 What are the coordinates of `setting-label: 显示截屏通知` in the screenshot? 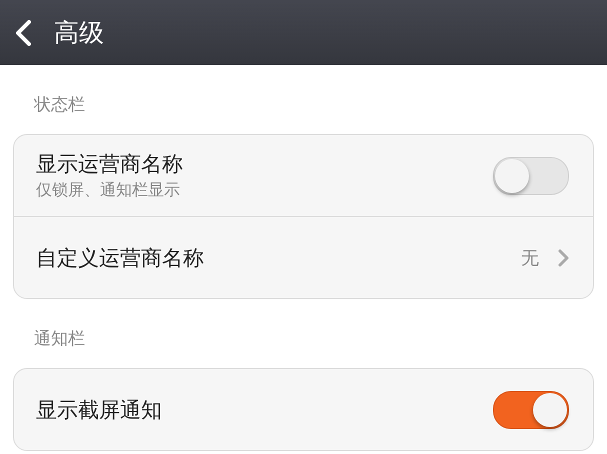 It's located at (99, 410).